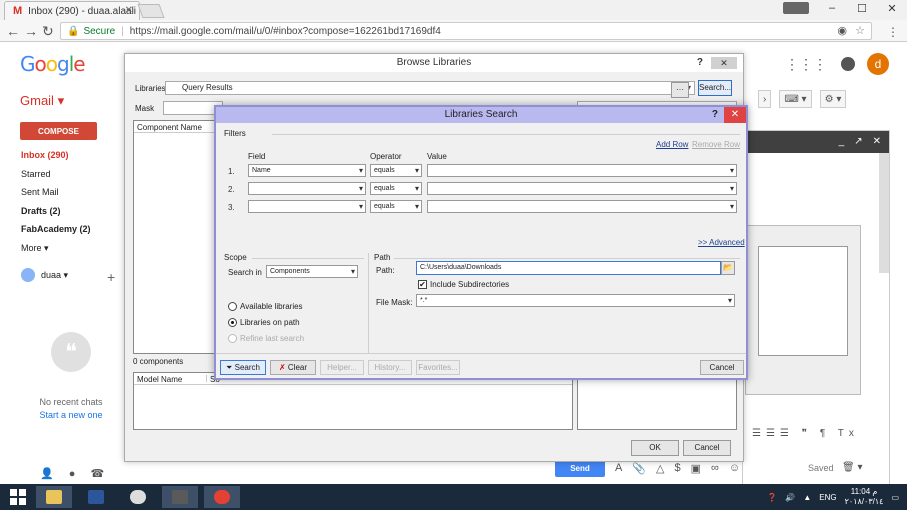 The width and height of the screenshot is (907, 510). What do you see at coordinates (293, 367) in the screenshot?
I see `clear-button: ✗ Clear` at bounding box center [293, 367].